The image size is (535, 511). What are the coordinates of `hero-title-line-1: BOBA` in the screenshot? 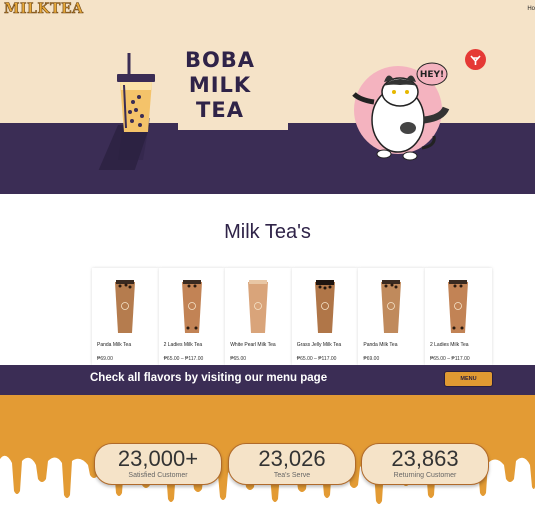 It's located at (220, 60).